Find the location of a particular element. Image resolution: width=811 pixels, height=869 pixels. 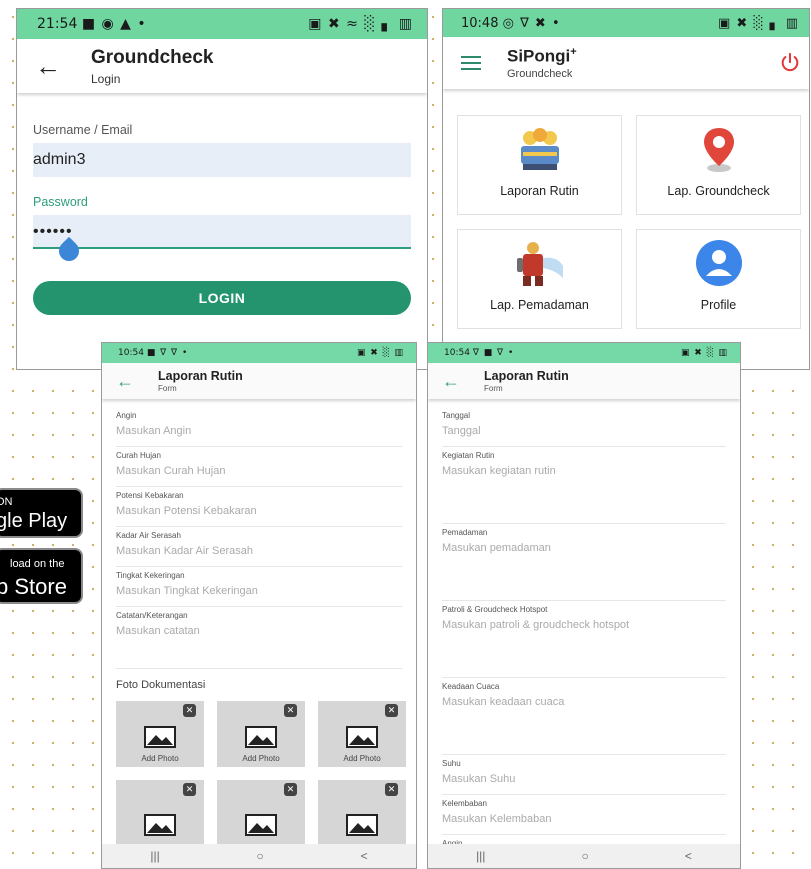

foto-dokumentasi-title: Foto Dokumentasi is located at coordinates (161, 685).